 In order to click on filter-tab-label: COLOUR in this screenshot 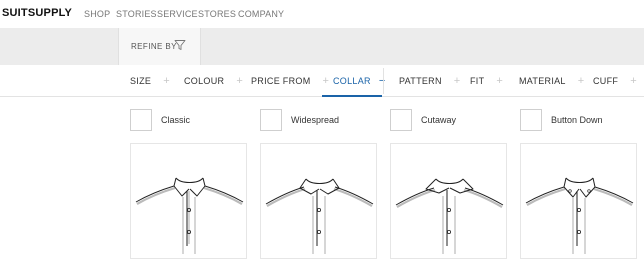, I will do `click(204, 81)`.